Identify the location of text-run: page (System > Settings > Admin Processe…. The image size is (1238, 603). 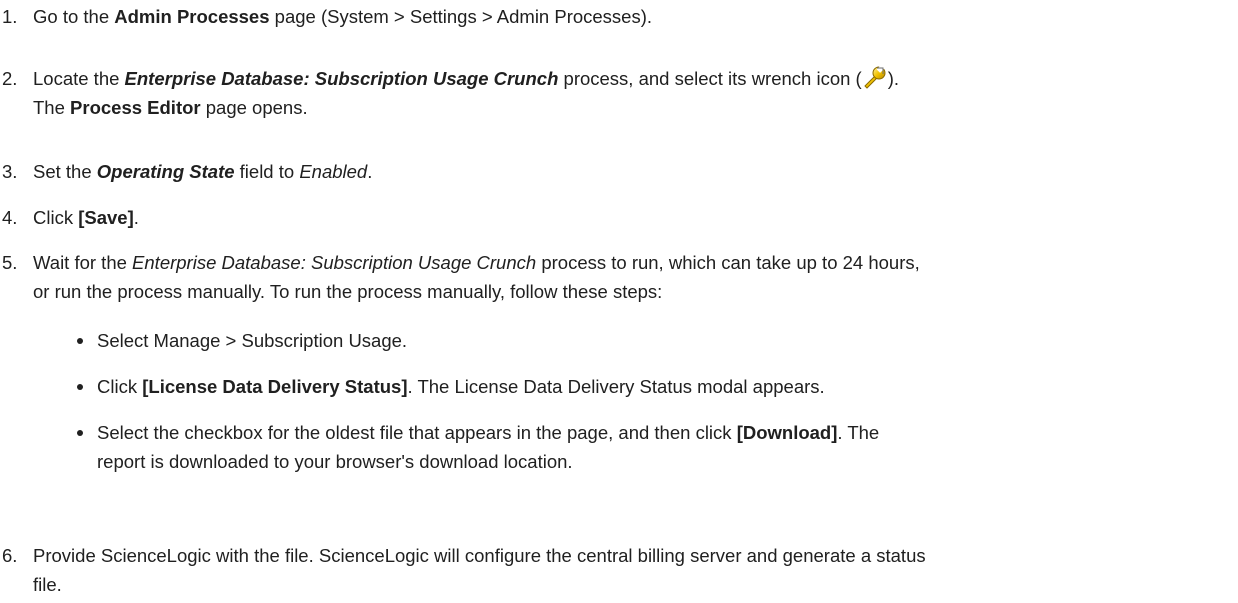
(461, 16).